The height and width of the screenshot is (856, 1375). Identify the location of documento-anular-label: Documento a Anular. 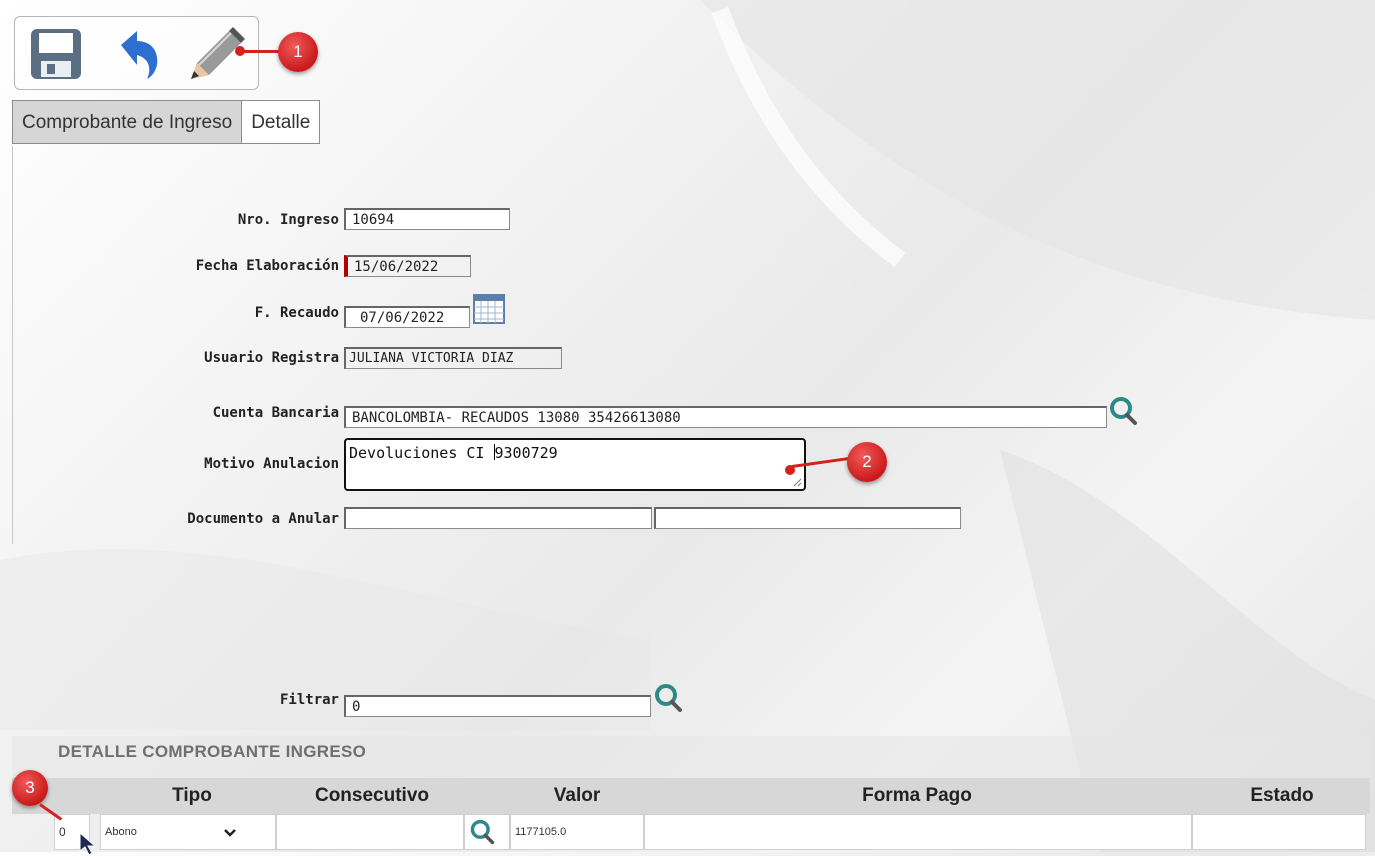
(263, 519).